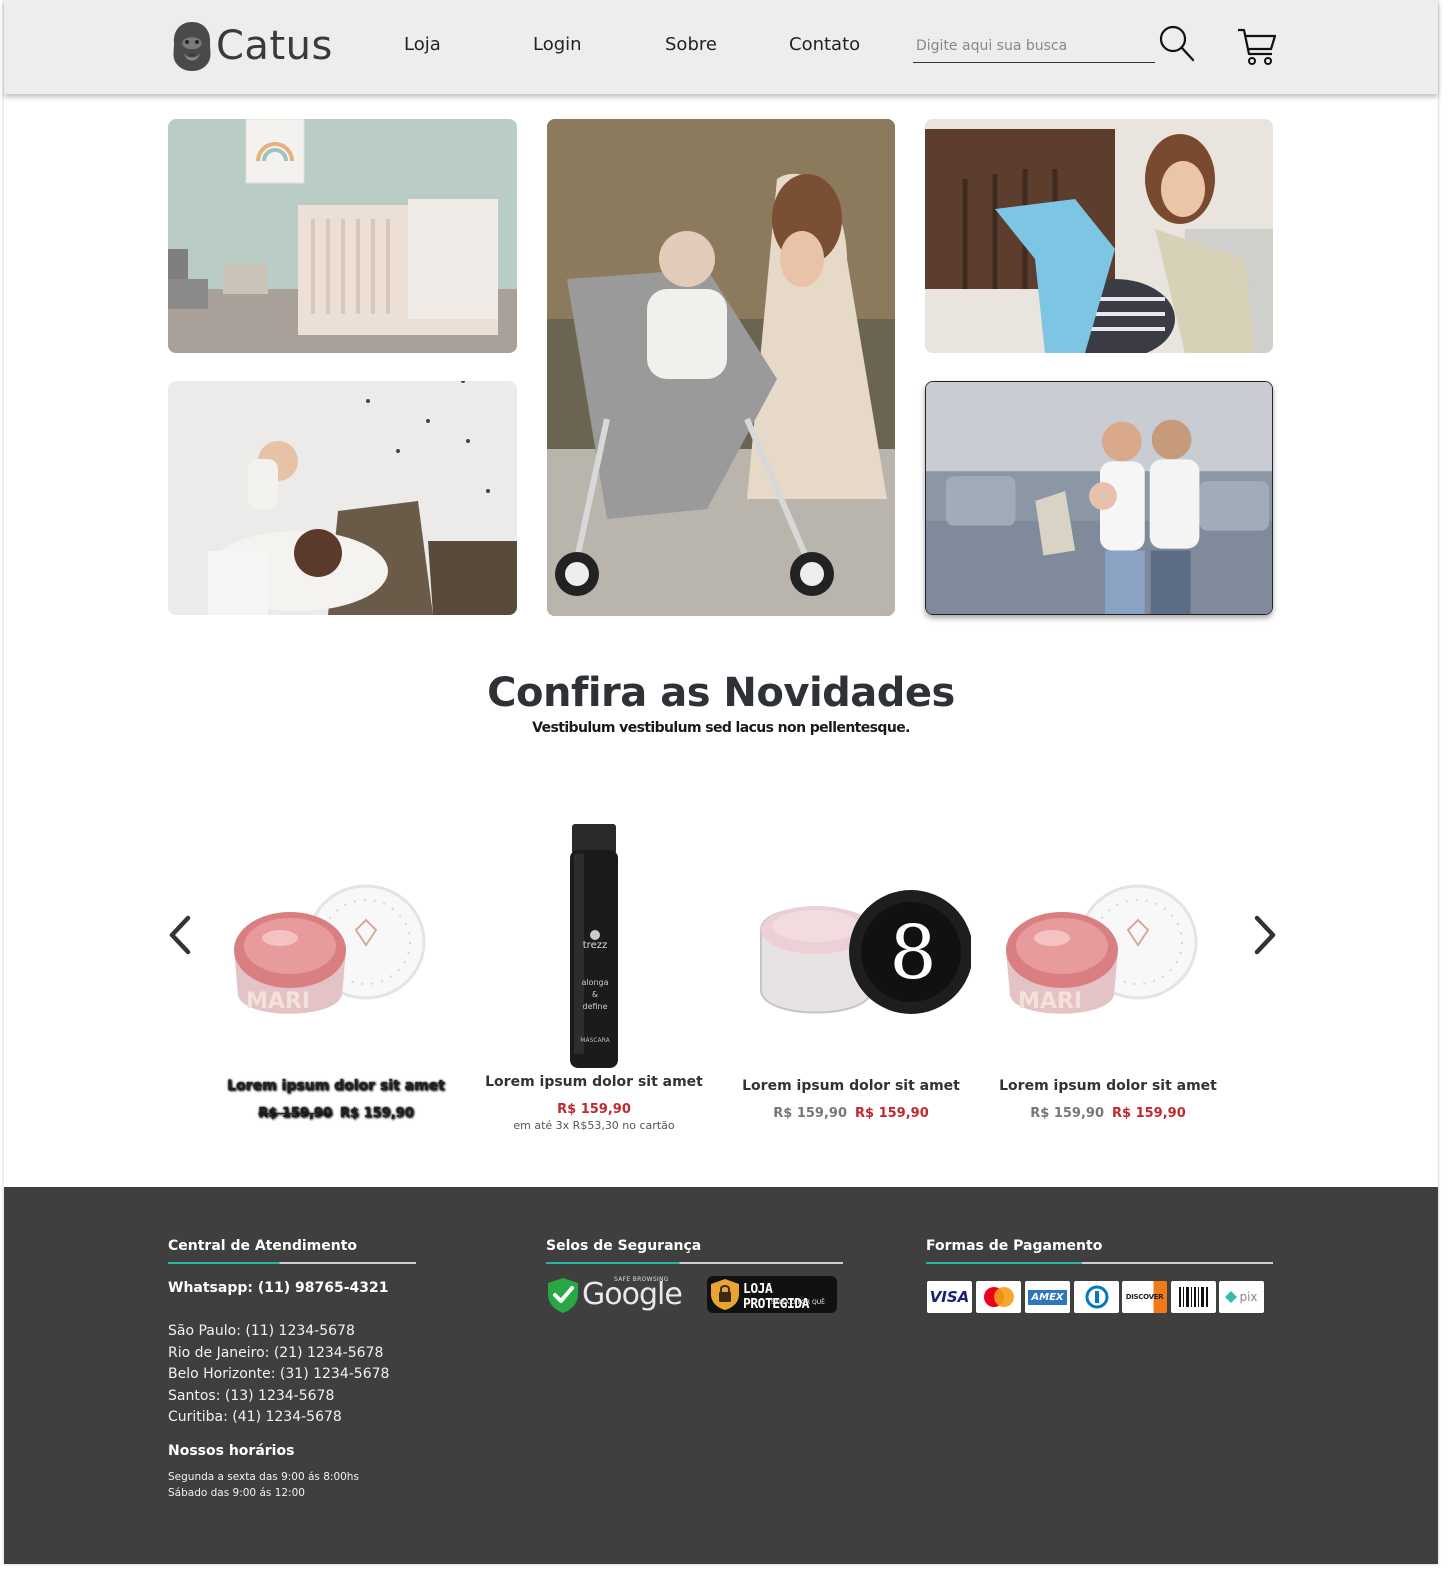 Image resolution: width=1449 pixels, height=1576 pixels. I want to click on brand-name: Catus, so click(274, 46).